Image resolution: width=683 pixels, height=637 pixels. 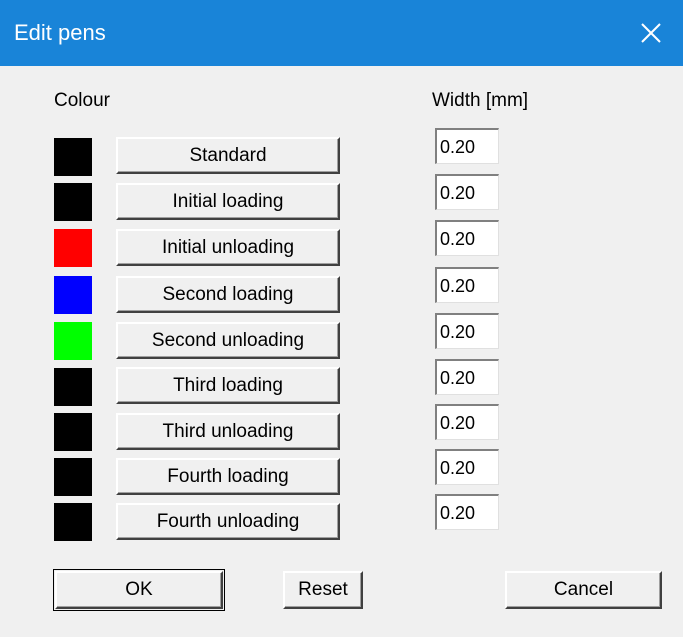 What do you see at coordinates (73, 202) in the screenshot?
I see `pen-colour-swatch-initial-loading` at bounding box center [73, 202].